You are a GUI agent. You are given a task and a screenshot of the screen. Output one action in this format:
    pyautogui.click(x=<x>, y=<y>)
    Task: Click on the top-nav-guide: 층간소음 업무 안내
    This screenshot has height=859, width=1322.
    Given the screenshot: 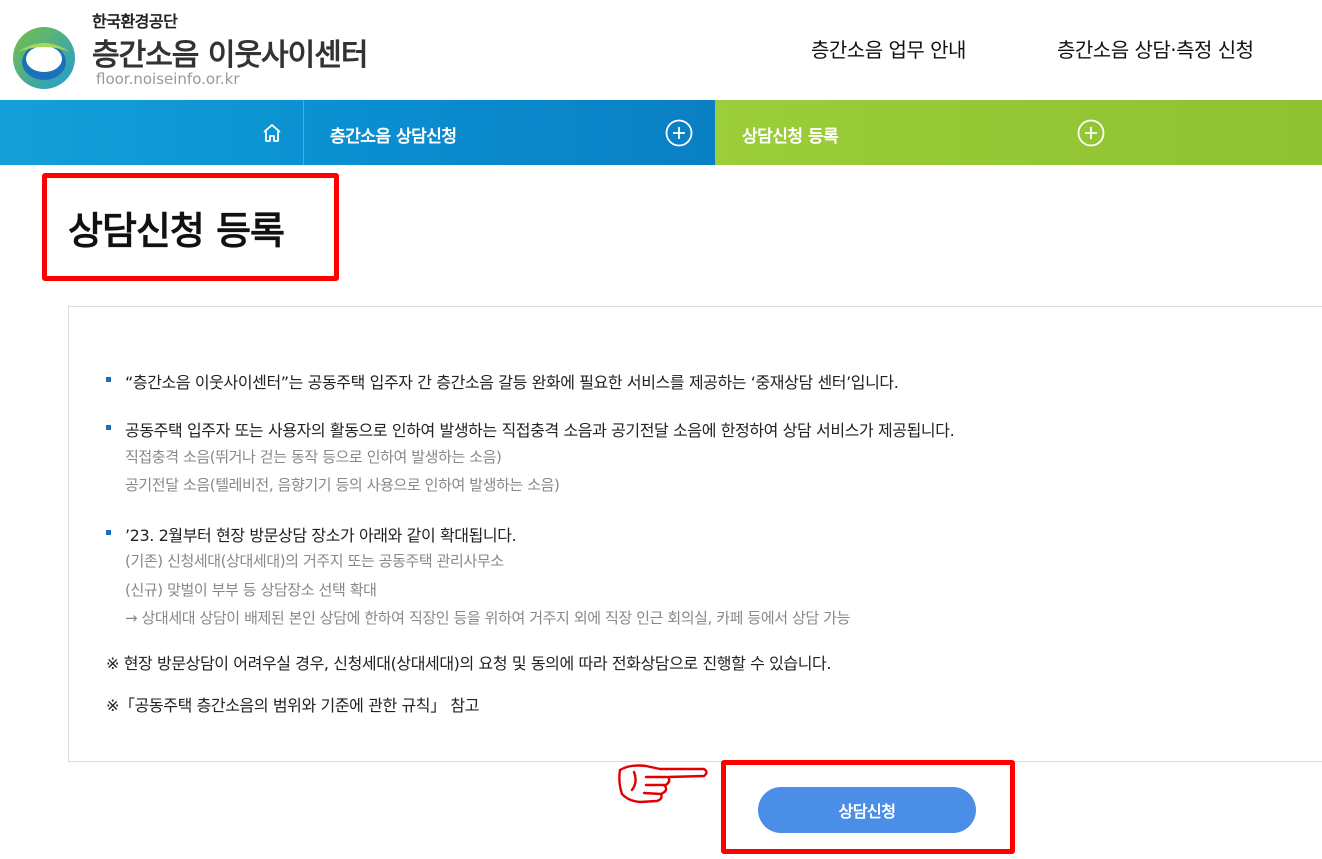 What is the action you would take?
    pyautogui.click(x=888, y=48)
    